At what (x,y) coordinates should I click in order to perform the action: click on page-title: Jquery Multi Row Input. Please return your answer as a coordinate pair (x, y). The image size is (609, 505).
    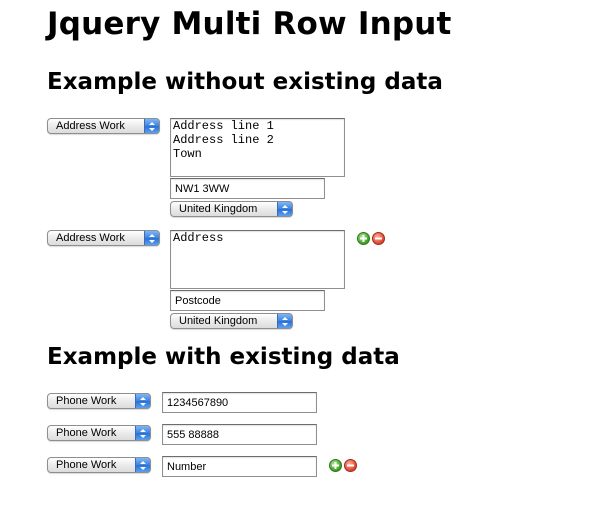
    Looking at the image, I should click on (249, 24).